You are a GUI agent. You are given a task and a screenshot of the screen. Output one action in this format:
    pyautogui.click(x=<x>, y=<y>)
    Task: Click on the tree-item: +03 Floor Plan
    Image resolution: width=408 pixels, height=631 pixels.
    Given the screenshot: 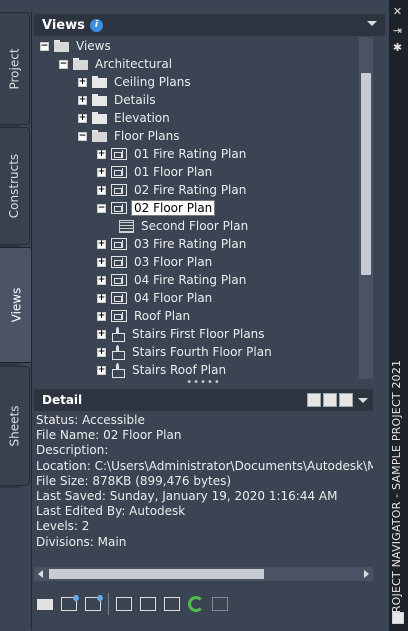 What is the action you would take?
    pyautogui.click(x=155, y=262)
    